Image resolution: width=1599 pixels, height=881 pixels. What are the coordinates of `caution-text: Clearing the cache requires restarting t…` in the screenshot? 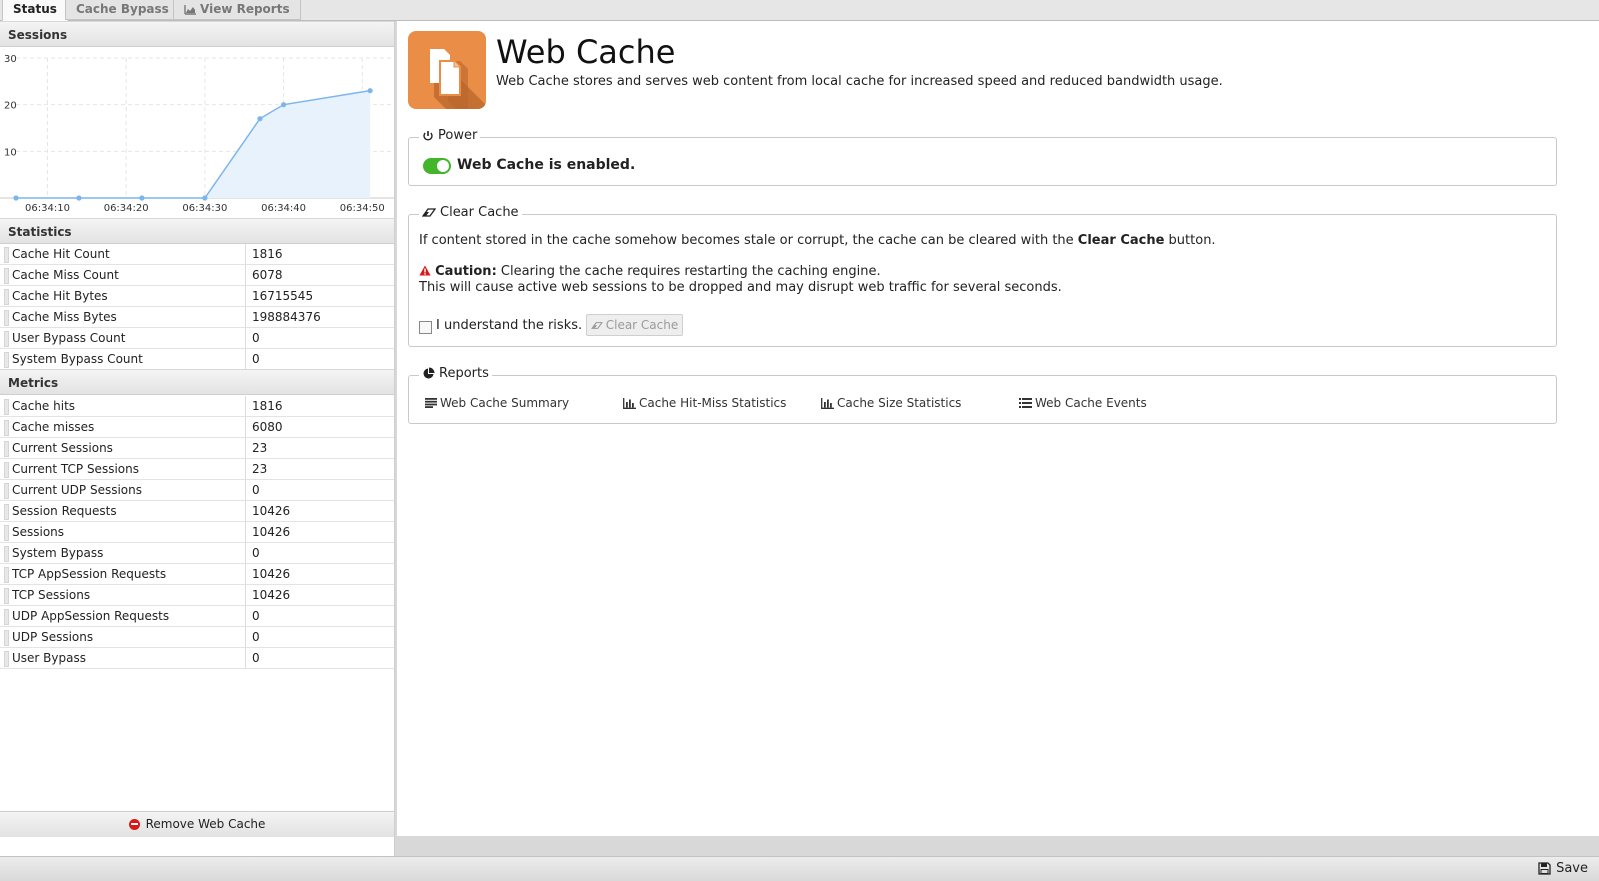 It's located at (688, 271).